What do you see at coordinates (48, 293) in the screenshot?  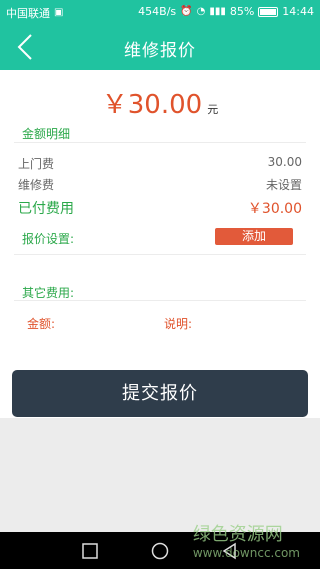 I see `other-fees-title: 其它费用:` at bounding box center [48, 293].